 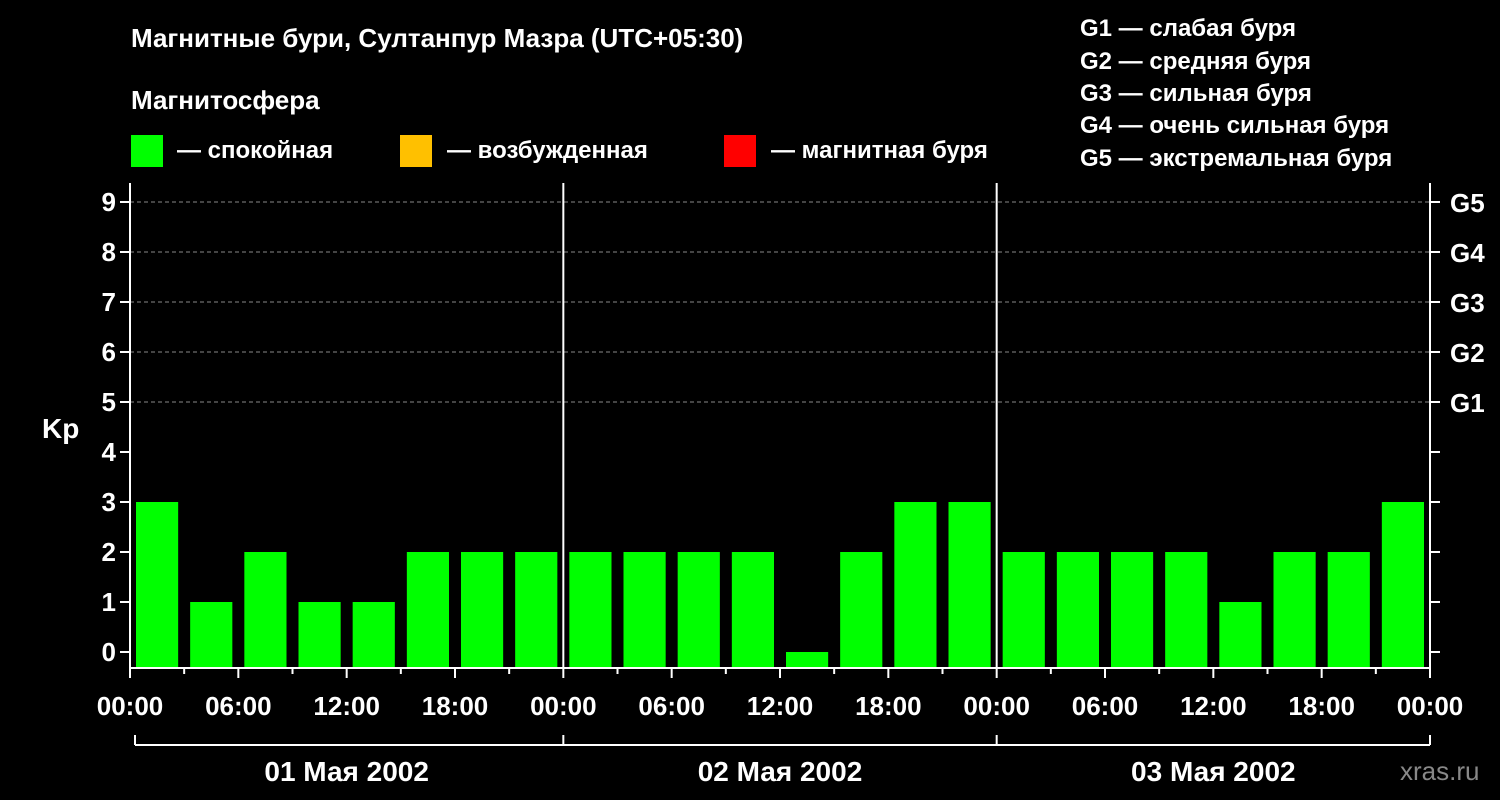 I want to click on y-tick-label: 0, so click(x=109, y=652).